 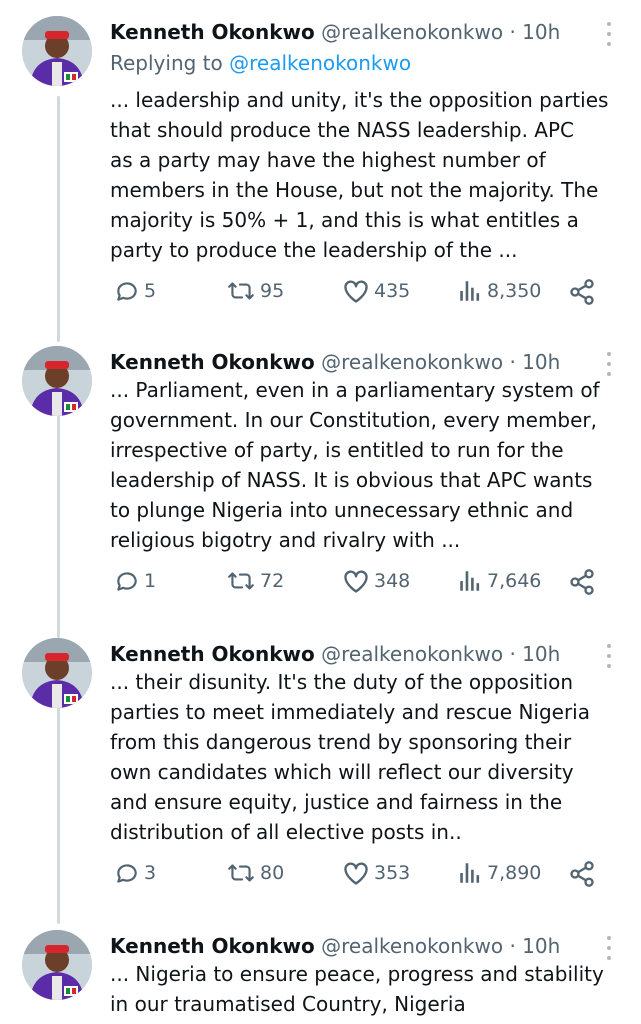 I want to click on retweet-count: 80, so click(x=272, y=873).